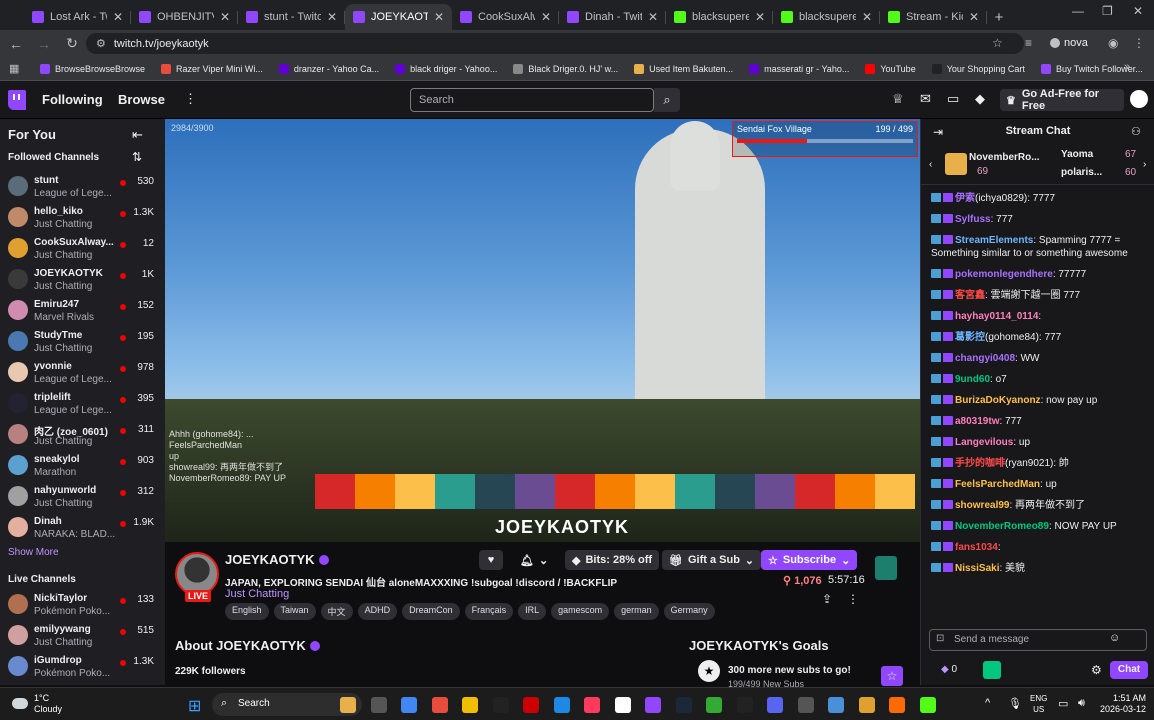 This screenshot has width=1154, height=720. What do you see at coordinates (997, 43) in the screenshot?
I see `star-icon: ☆` at bounding box center [997, 43].